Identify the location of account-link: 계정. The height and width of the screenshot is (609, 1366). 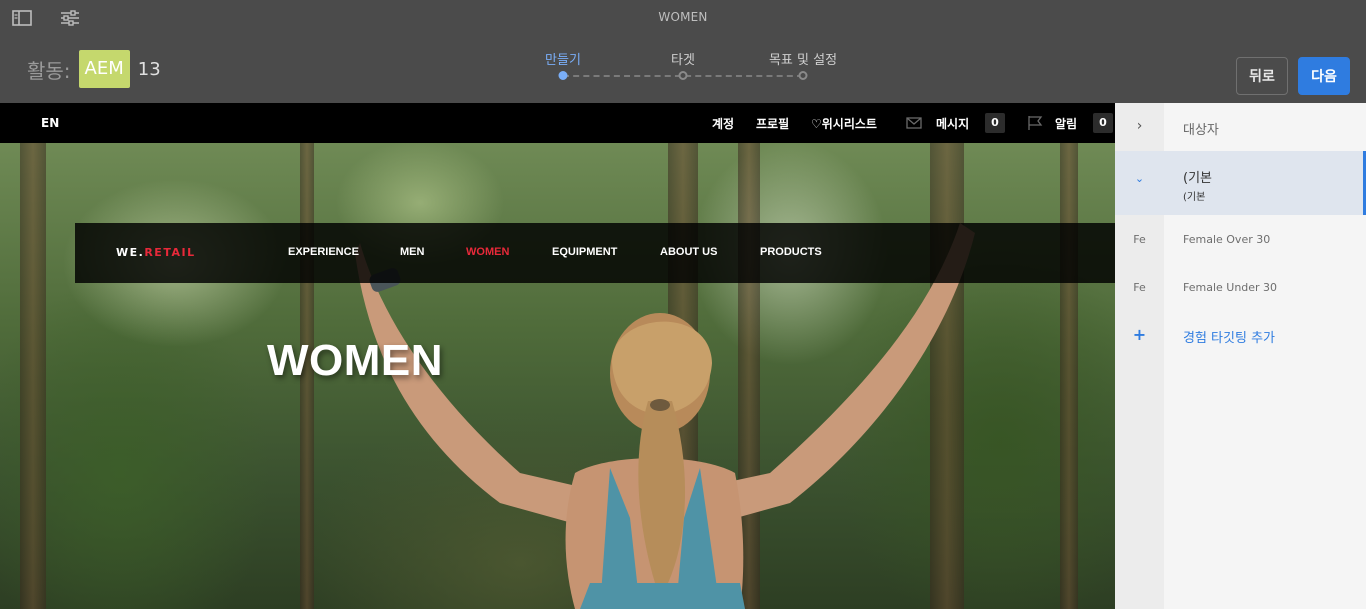
(723, 123).